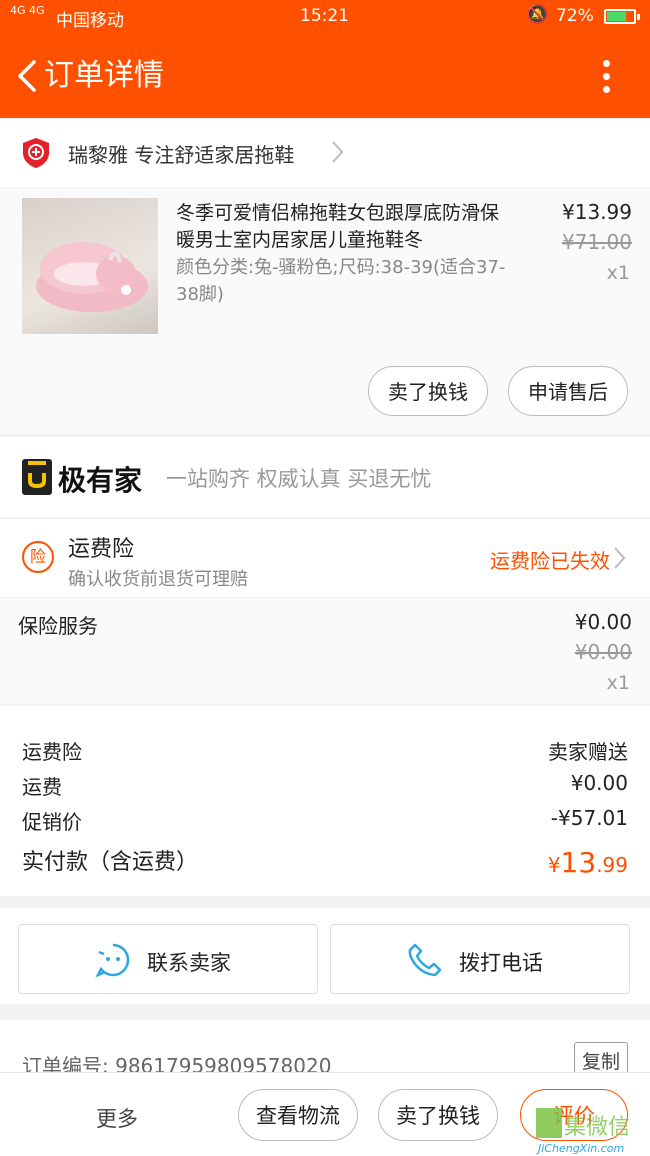  I want to click on nav-bar: 订单详情, so click(325, 76).